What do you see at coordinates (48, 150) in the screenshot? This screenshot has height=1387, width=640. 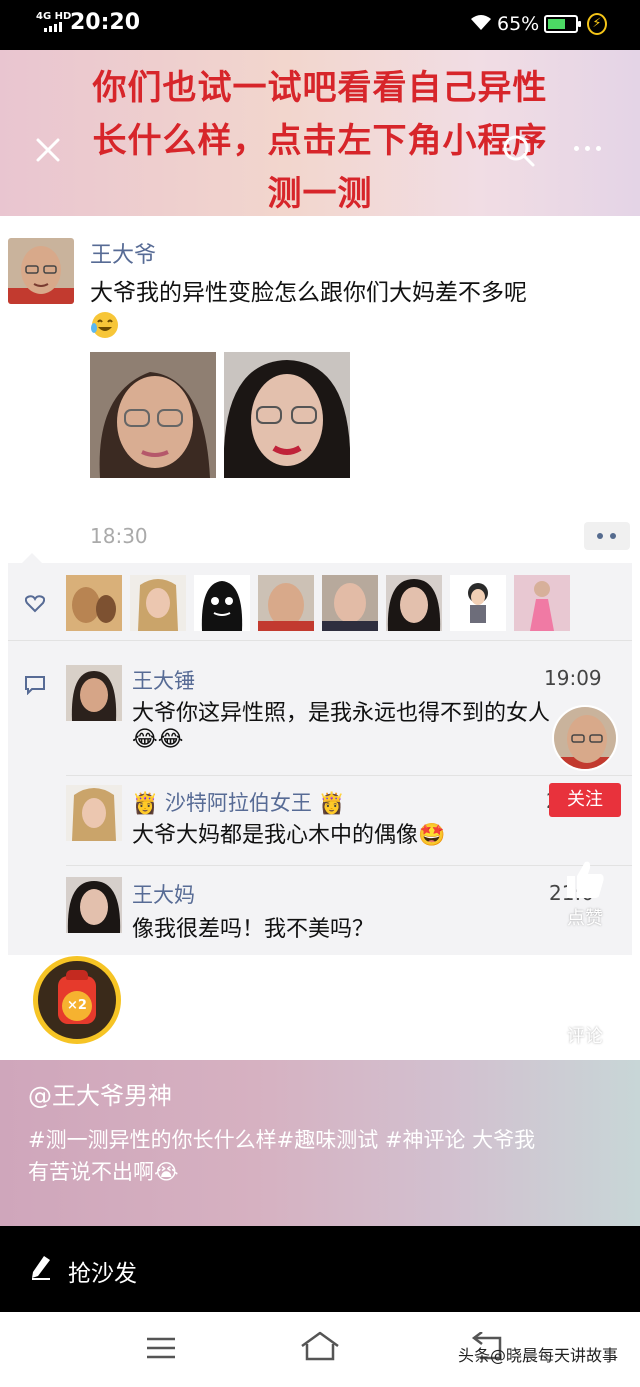 I see `close-icon` at bounding box center [48, 150].